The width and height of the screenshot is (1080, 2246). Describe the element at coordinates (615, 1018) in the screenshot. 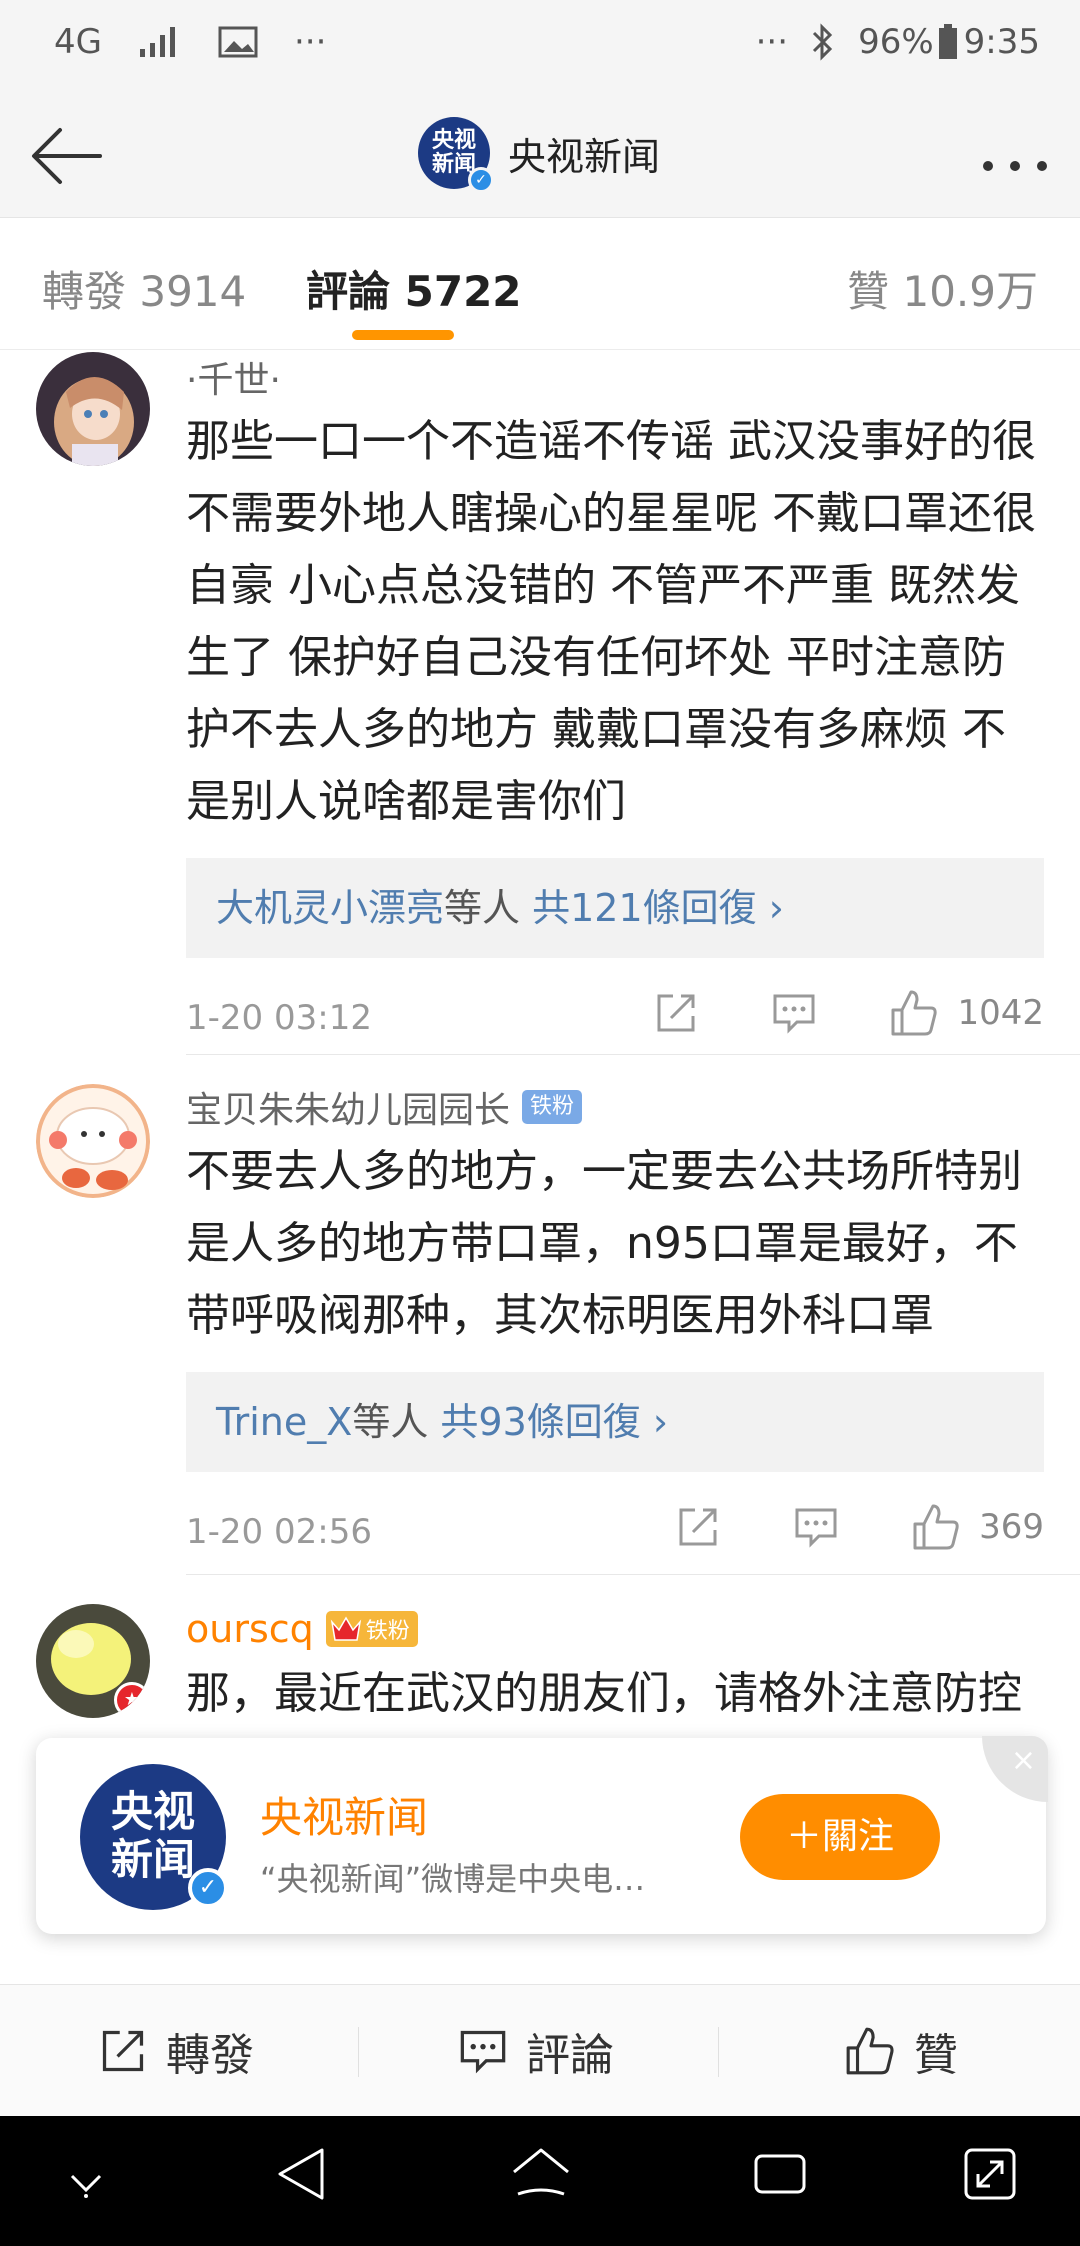

I see `comment-footer: 1-20 03:12 1042` at that location.